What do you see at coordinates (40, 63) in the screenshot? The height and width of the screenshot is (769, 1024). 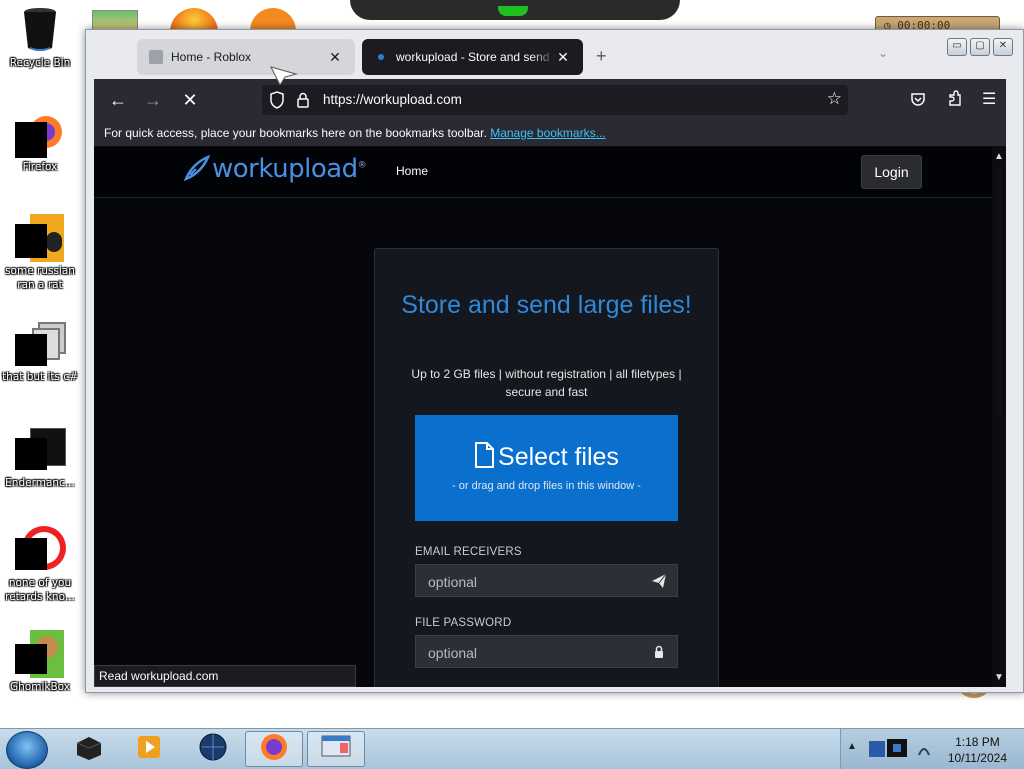 I see `desktop-icon-label: Recycle Bin` at bounding box center [40, 63].